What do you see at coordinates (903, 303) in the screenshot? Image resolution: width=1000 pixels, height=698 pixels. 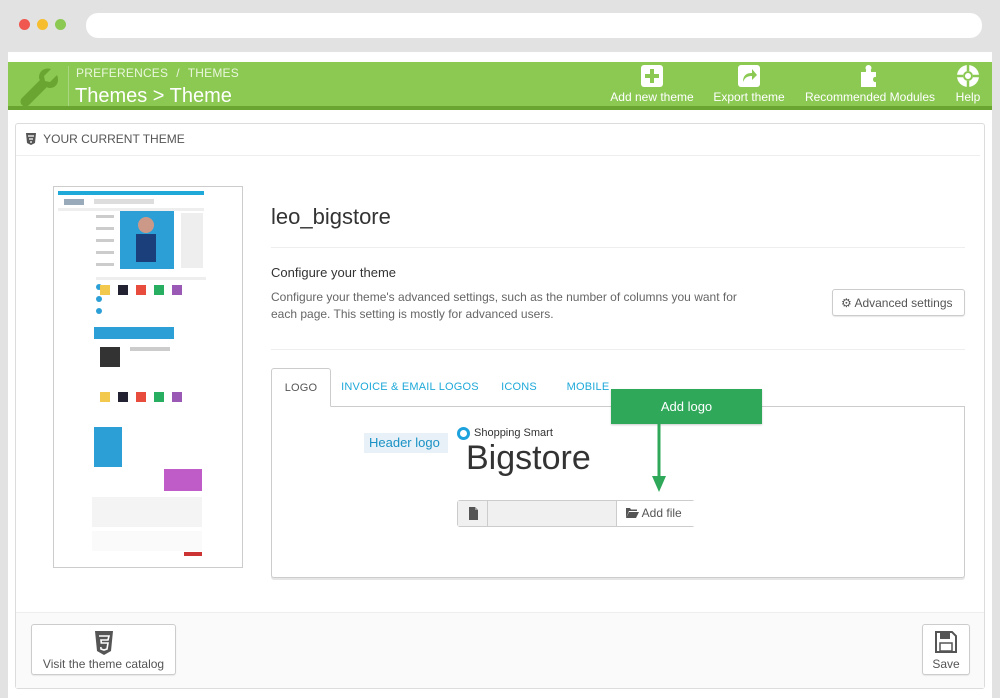 I see `advanced-settings-label: Advanced settings` at bounding box center [903, 303].